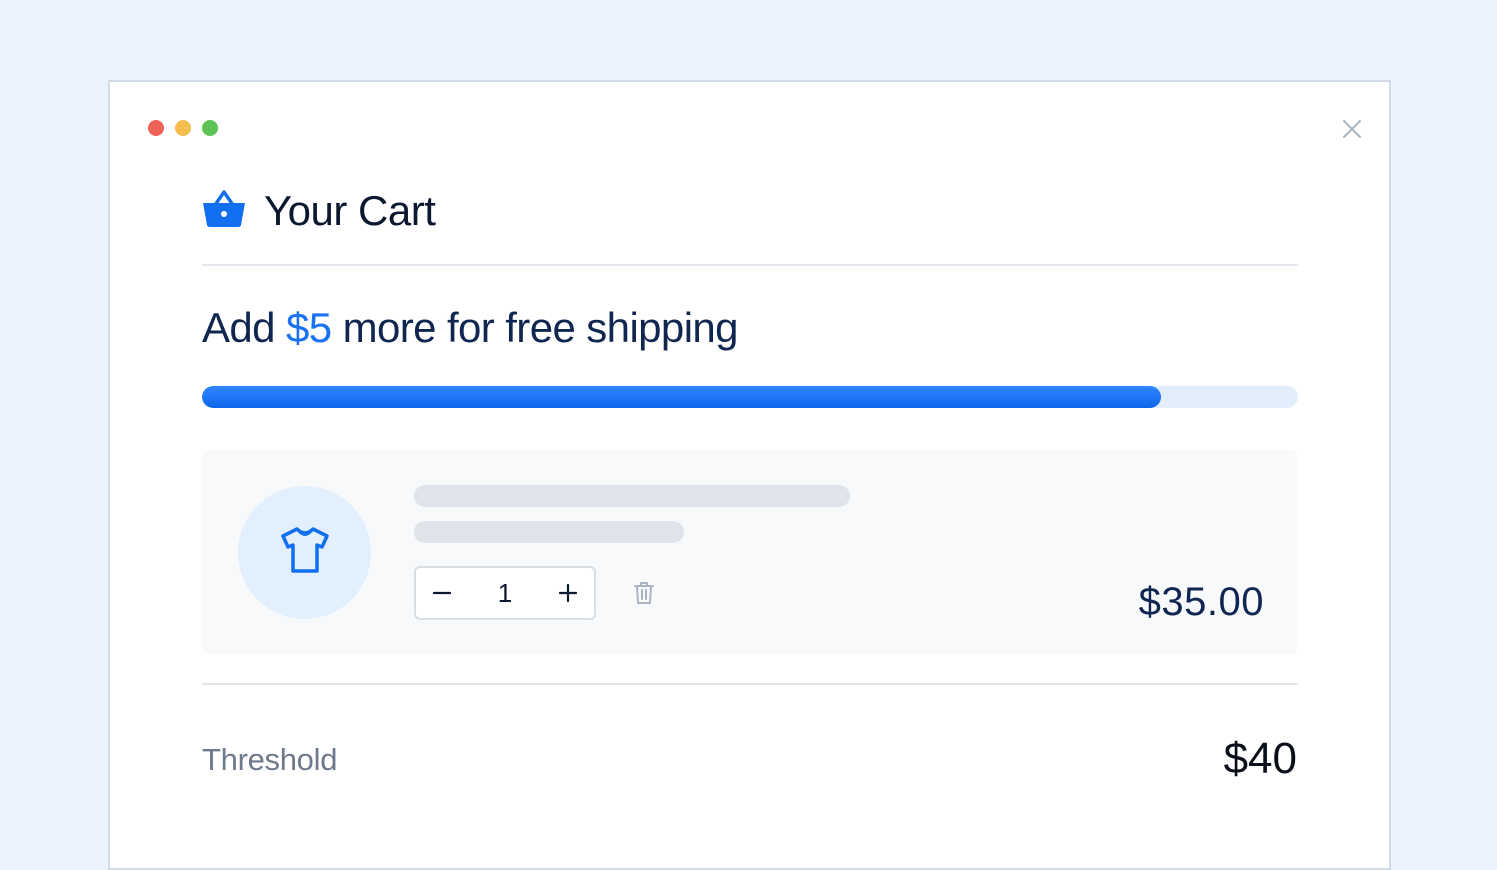 The height and width of the screenshot is (870, 1497). What do you see at coordinates (632, 496) in the screenshot?
I see `product-name-placeholder` at bounding box center [632, 496].